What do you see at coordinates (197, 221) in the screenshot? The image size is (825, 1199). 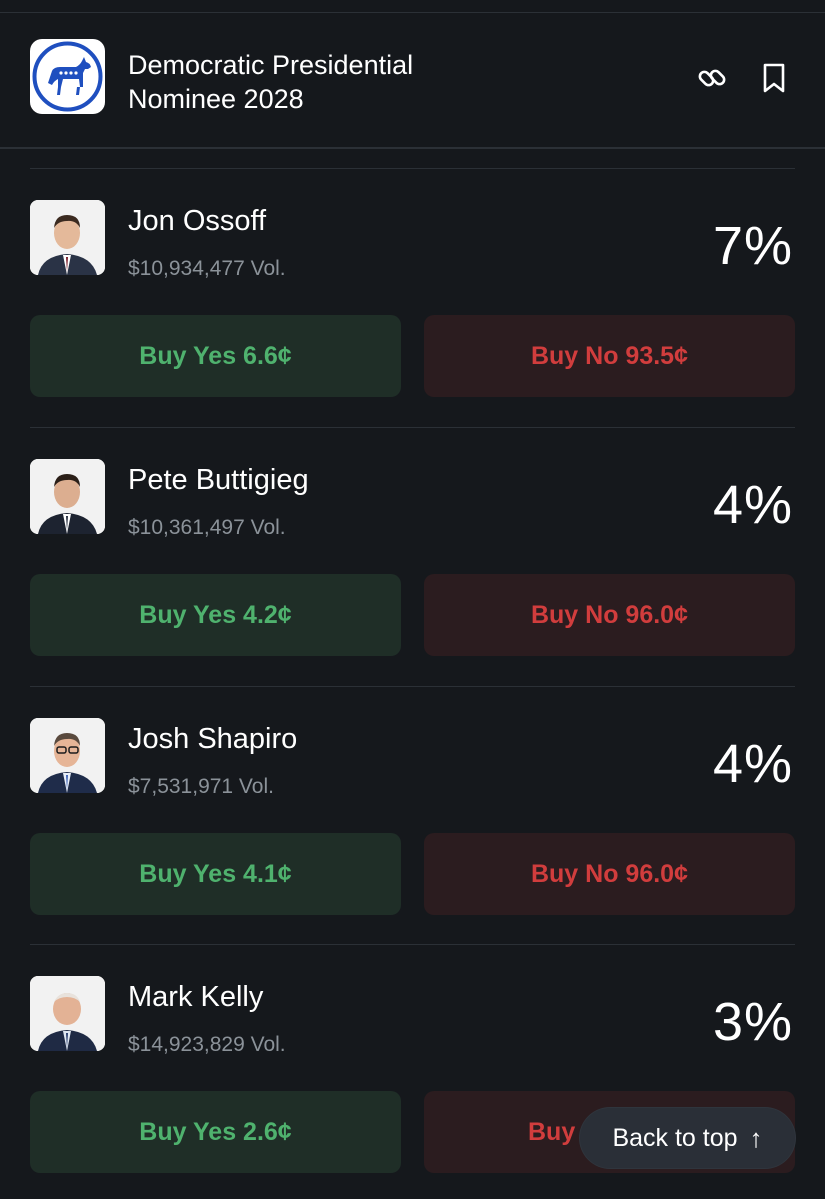 I see `candidate-name: Jon Ossoff` at bounding box center [197, 221].